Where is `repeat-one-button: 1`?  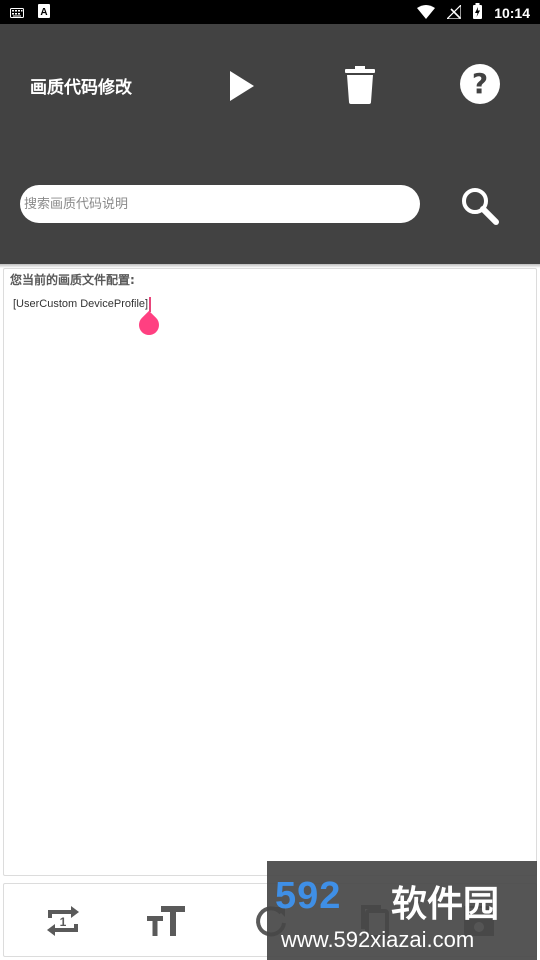 repeat-one-button: 1 is located at coordinates (63, 921).